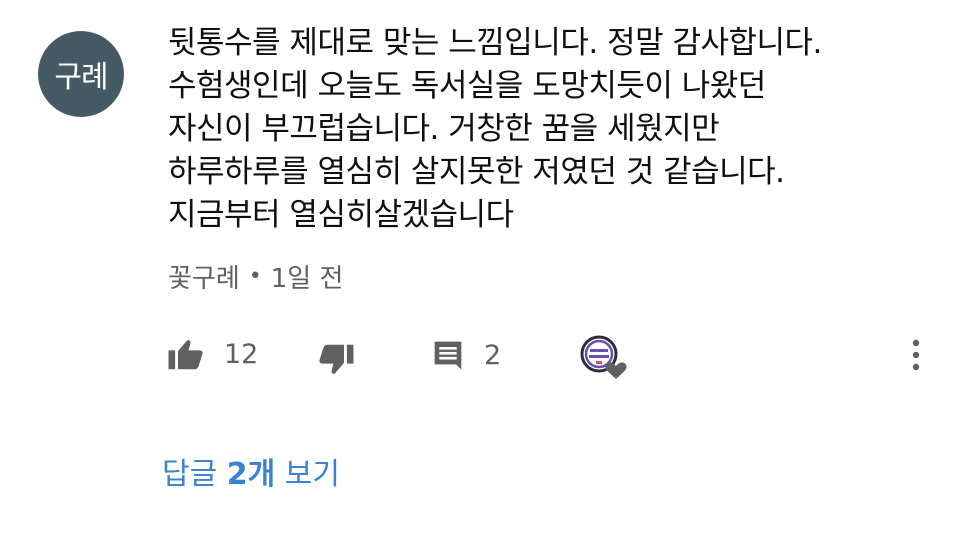 This screenshot has width=960, height=545. I want to click on view-replies-suffix: 보기, so click(307, 474).